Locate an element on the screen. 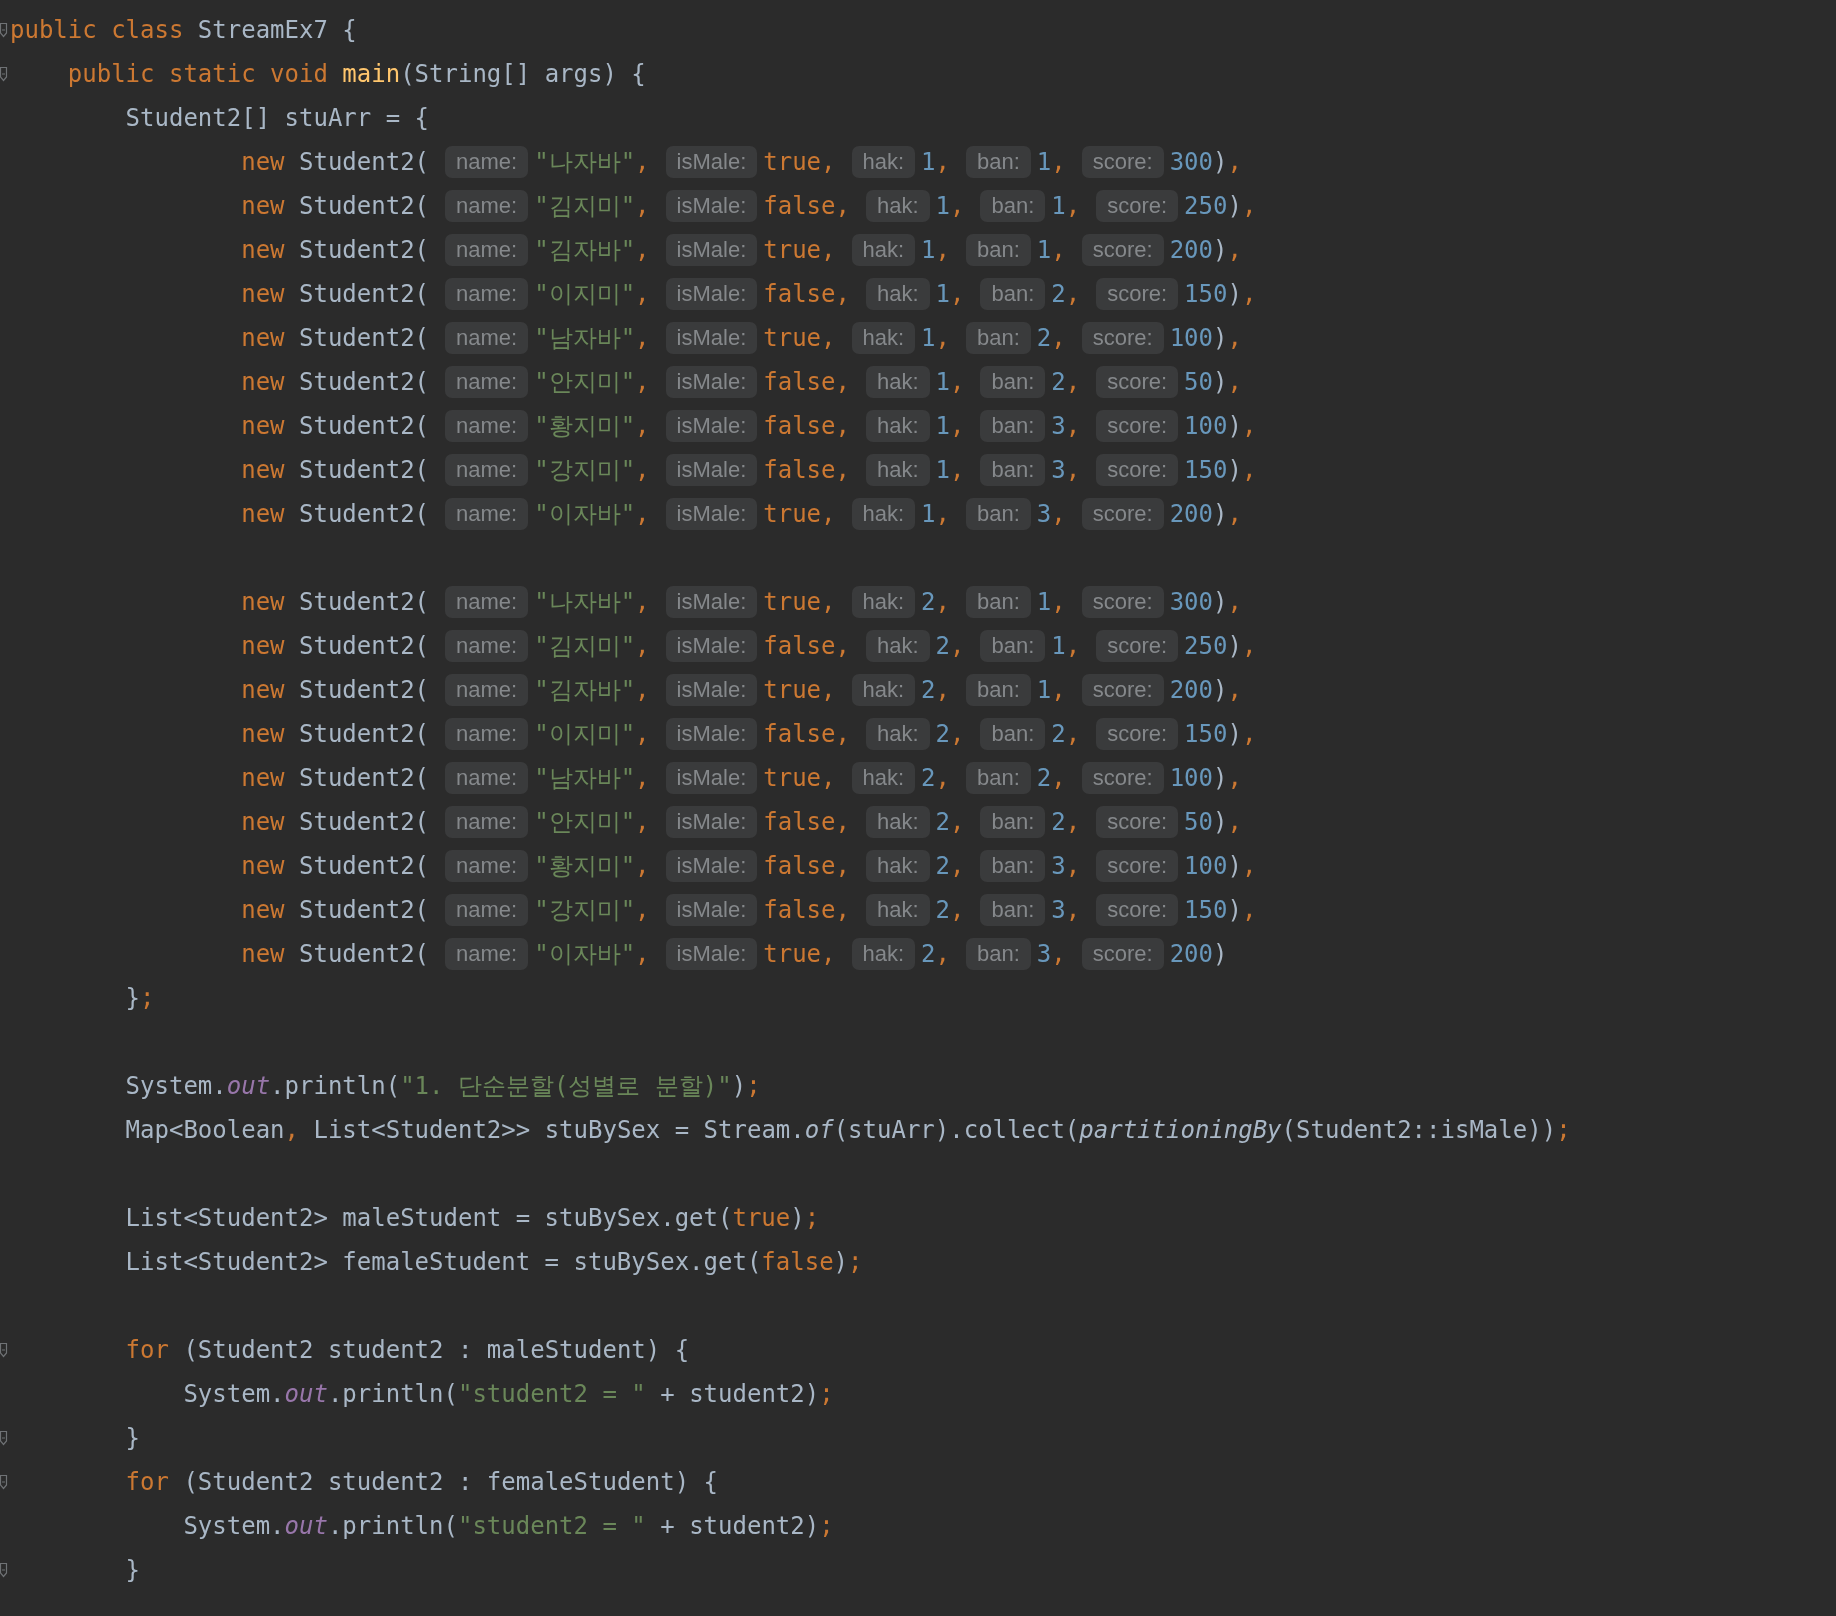 This screenshot has height=1616, width=1836. code-text: 200) is located at coordinates (1198, 954).